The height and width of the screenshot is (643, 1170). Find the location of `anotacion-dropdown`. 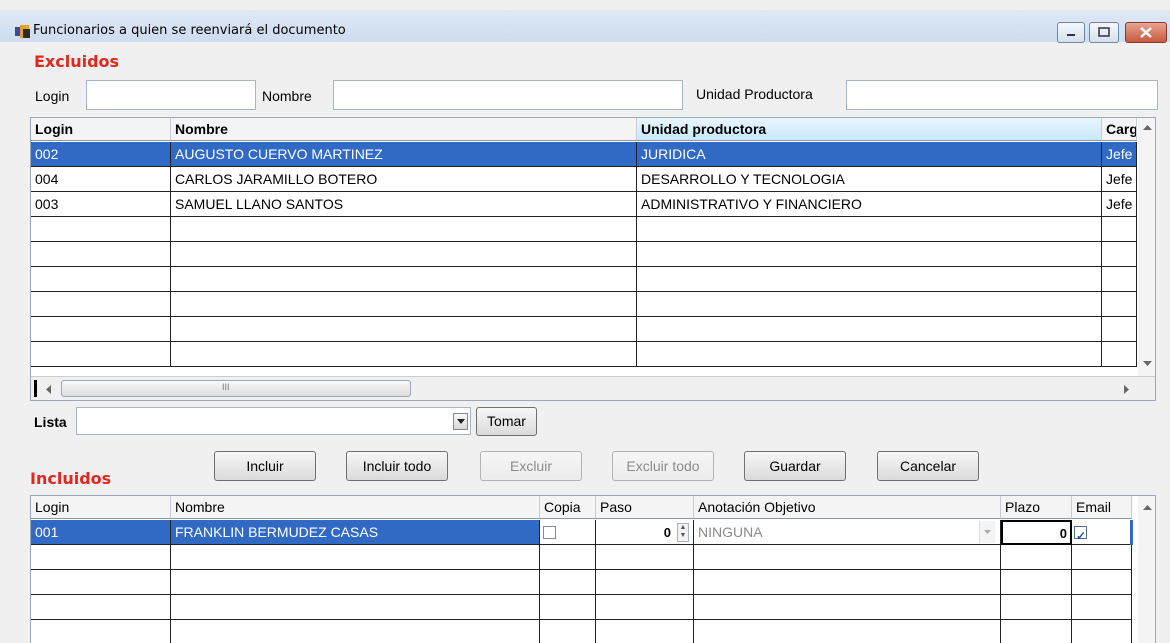

anotacion-dropdown is located at coordinates (987, 532).